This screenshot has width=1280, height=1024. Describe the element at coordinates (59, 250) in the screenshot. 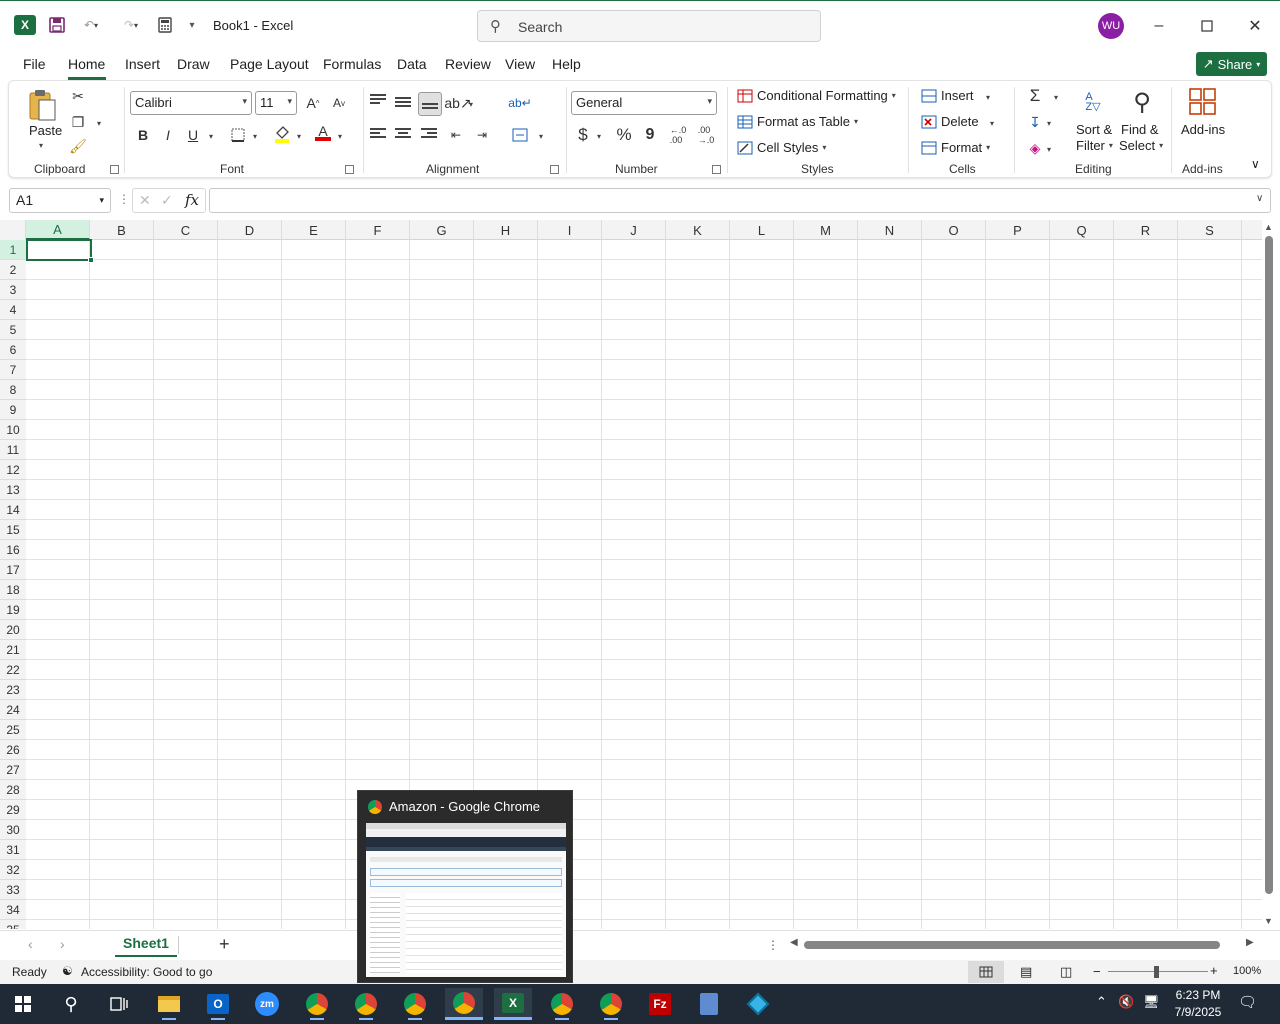

I see `active-cell-a1` at that location.